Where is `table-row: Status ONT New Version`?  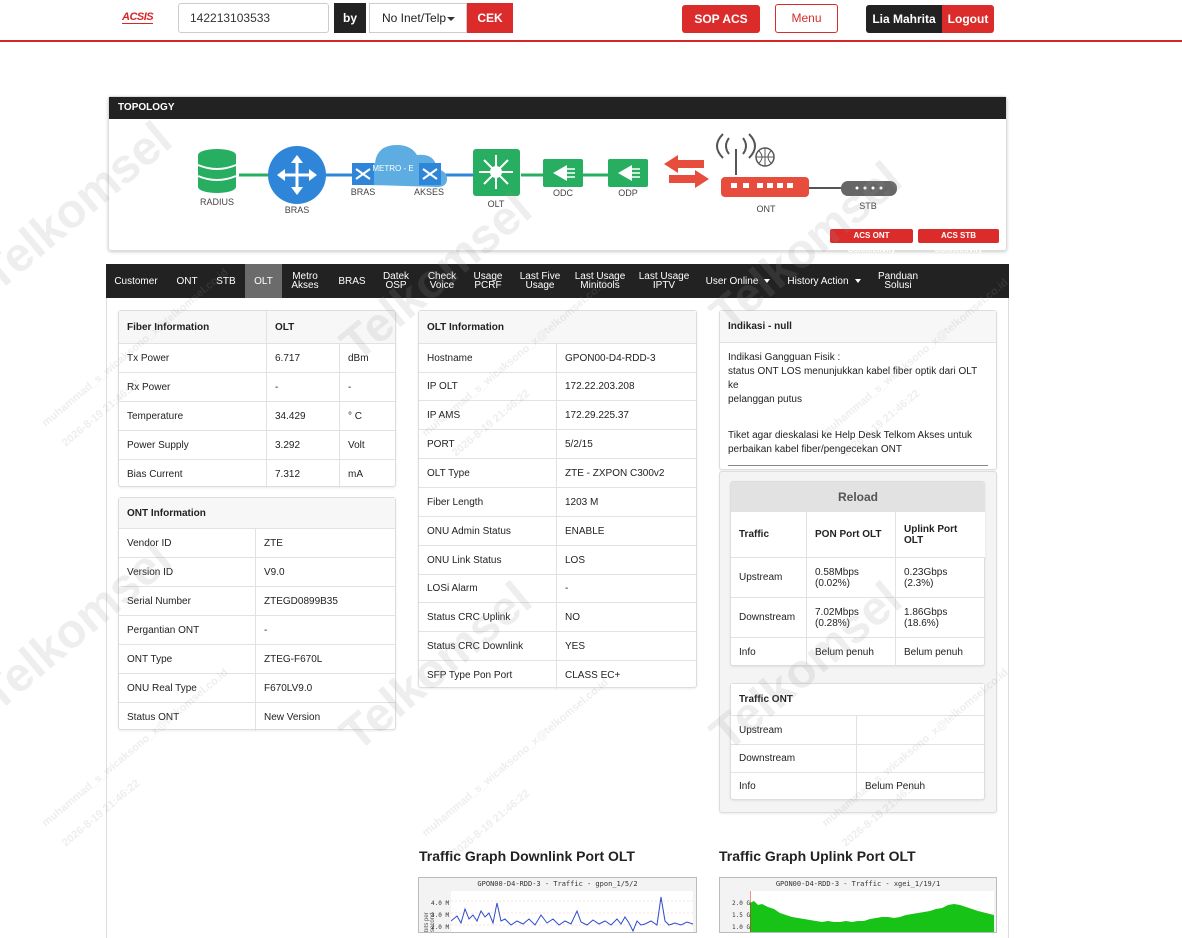 table-row: Status ONT New Version is located at coordinates (257, 716).